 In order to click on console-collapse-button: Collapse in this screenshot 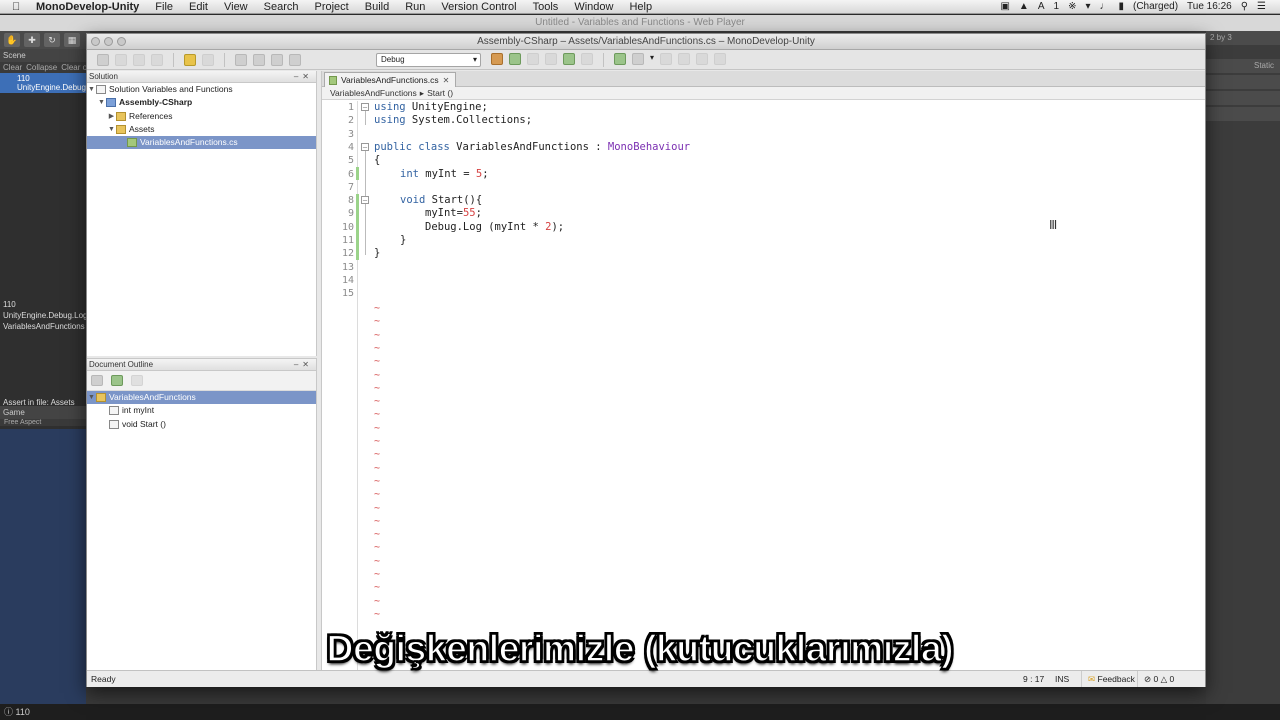, I will do `click(41, 67)`.